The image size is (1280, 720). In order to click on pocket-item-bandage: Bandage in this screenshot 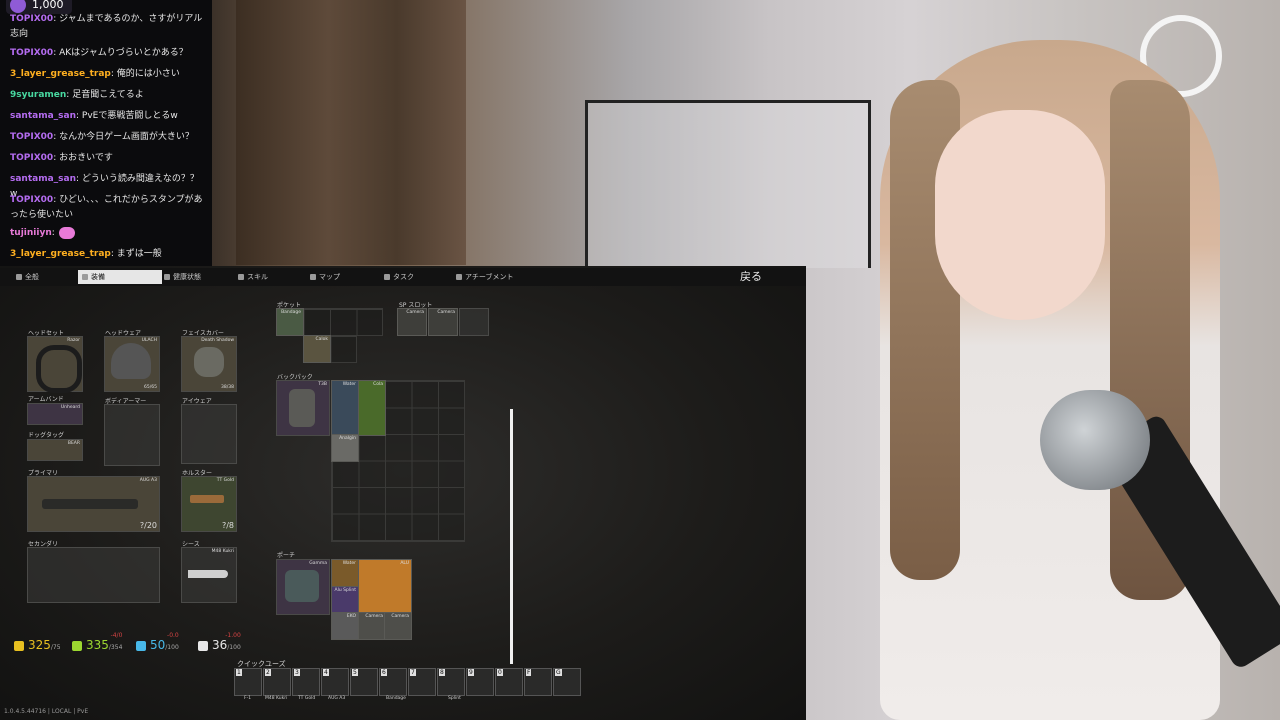, I will do `click(290, 322)`.